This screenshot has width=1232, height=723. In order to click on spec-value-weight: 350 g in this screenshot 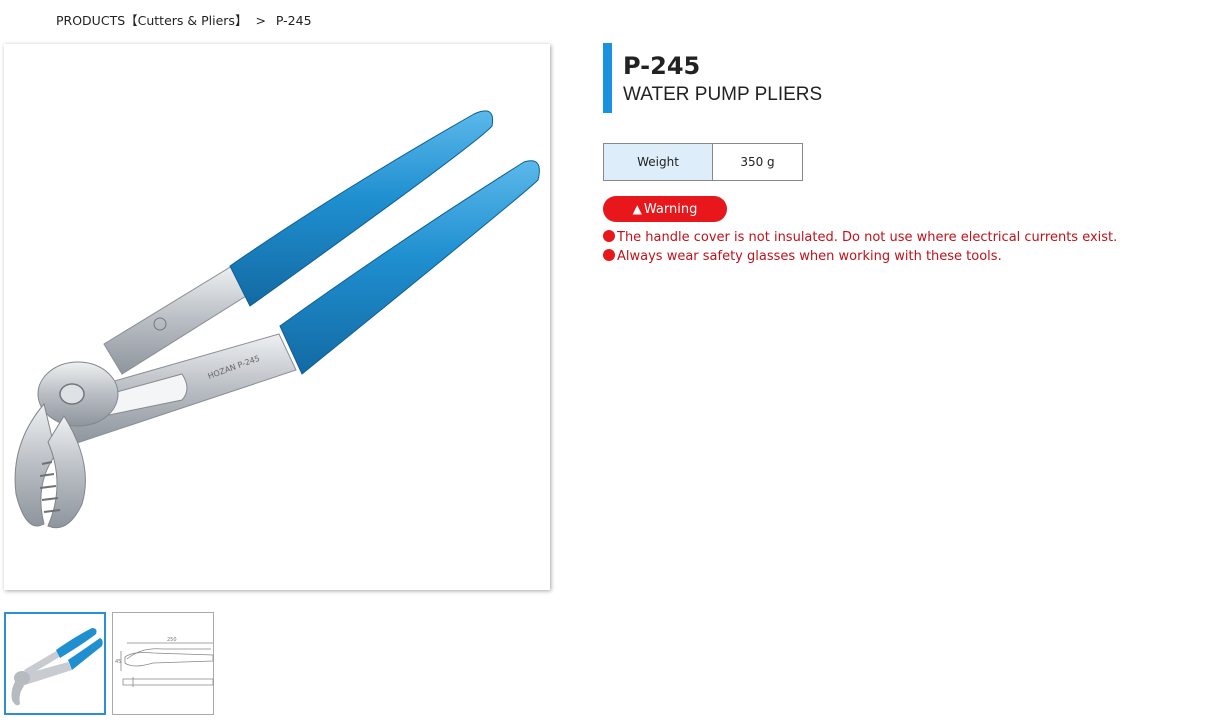, I will do `click(757, 162)`.